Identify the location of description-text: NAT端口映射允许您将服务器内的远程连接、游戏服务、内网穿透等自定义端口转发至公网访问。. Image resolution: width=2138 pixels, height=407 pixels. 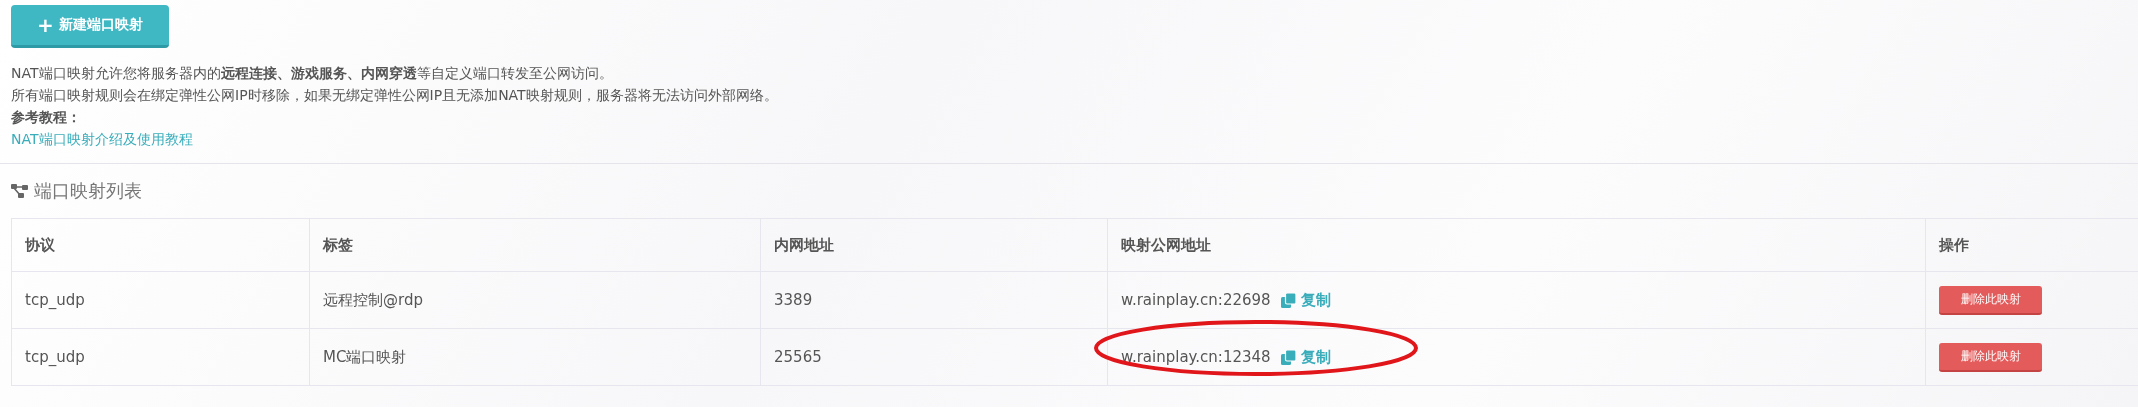
(312, 73).